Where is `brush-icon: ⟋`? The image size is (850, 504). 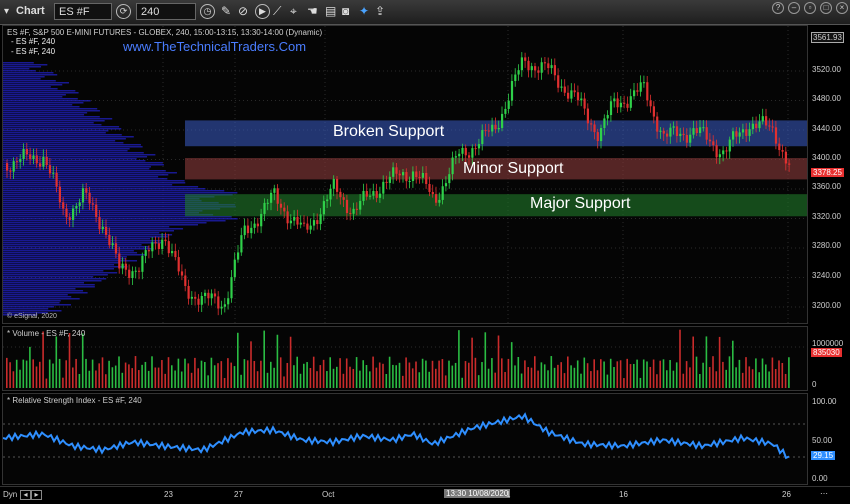 brush-icon: ⟋ is located at coordinates (277, 11).